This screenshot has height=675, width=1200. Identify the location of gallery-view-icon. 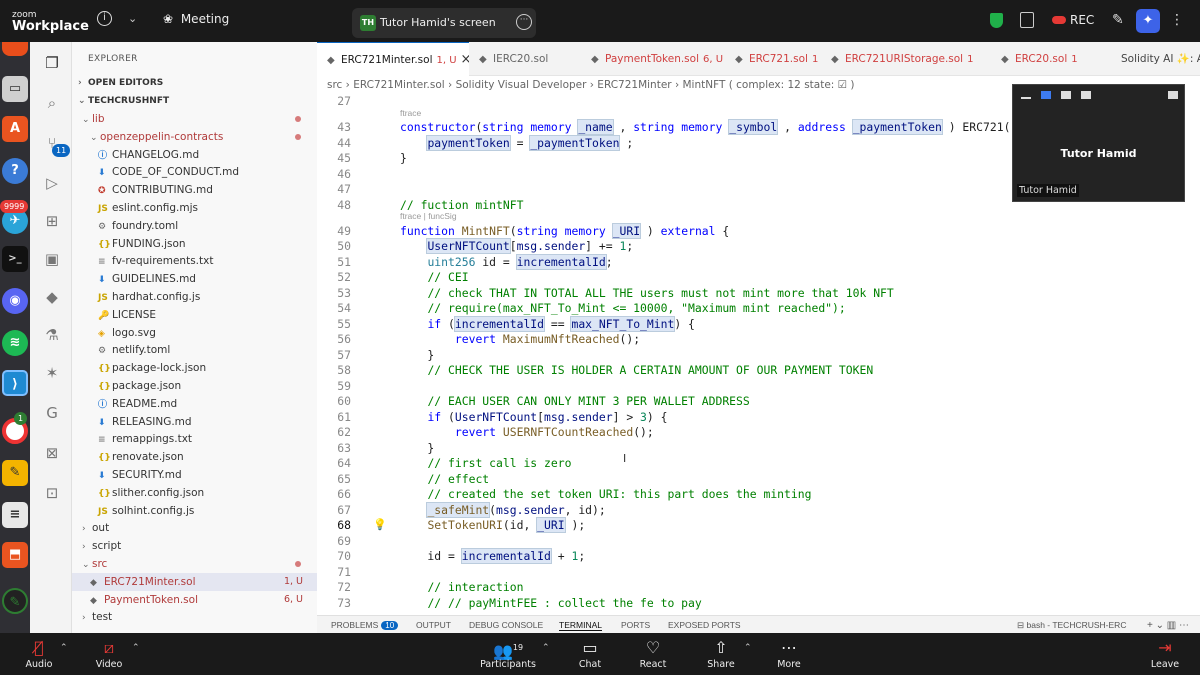
(1086, 95).